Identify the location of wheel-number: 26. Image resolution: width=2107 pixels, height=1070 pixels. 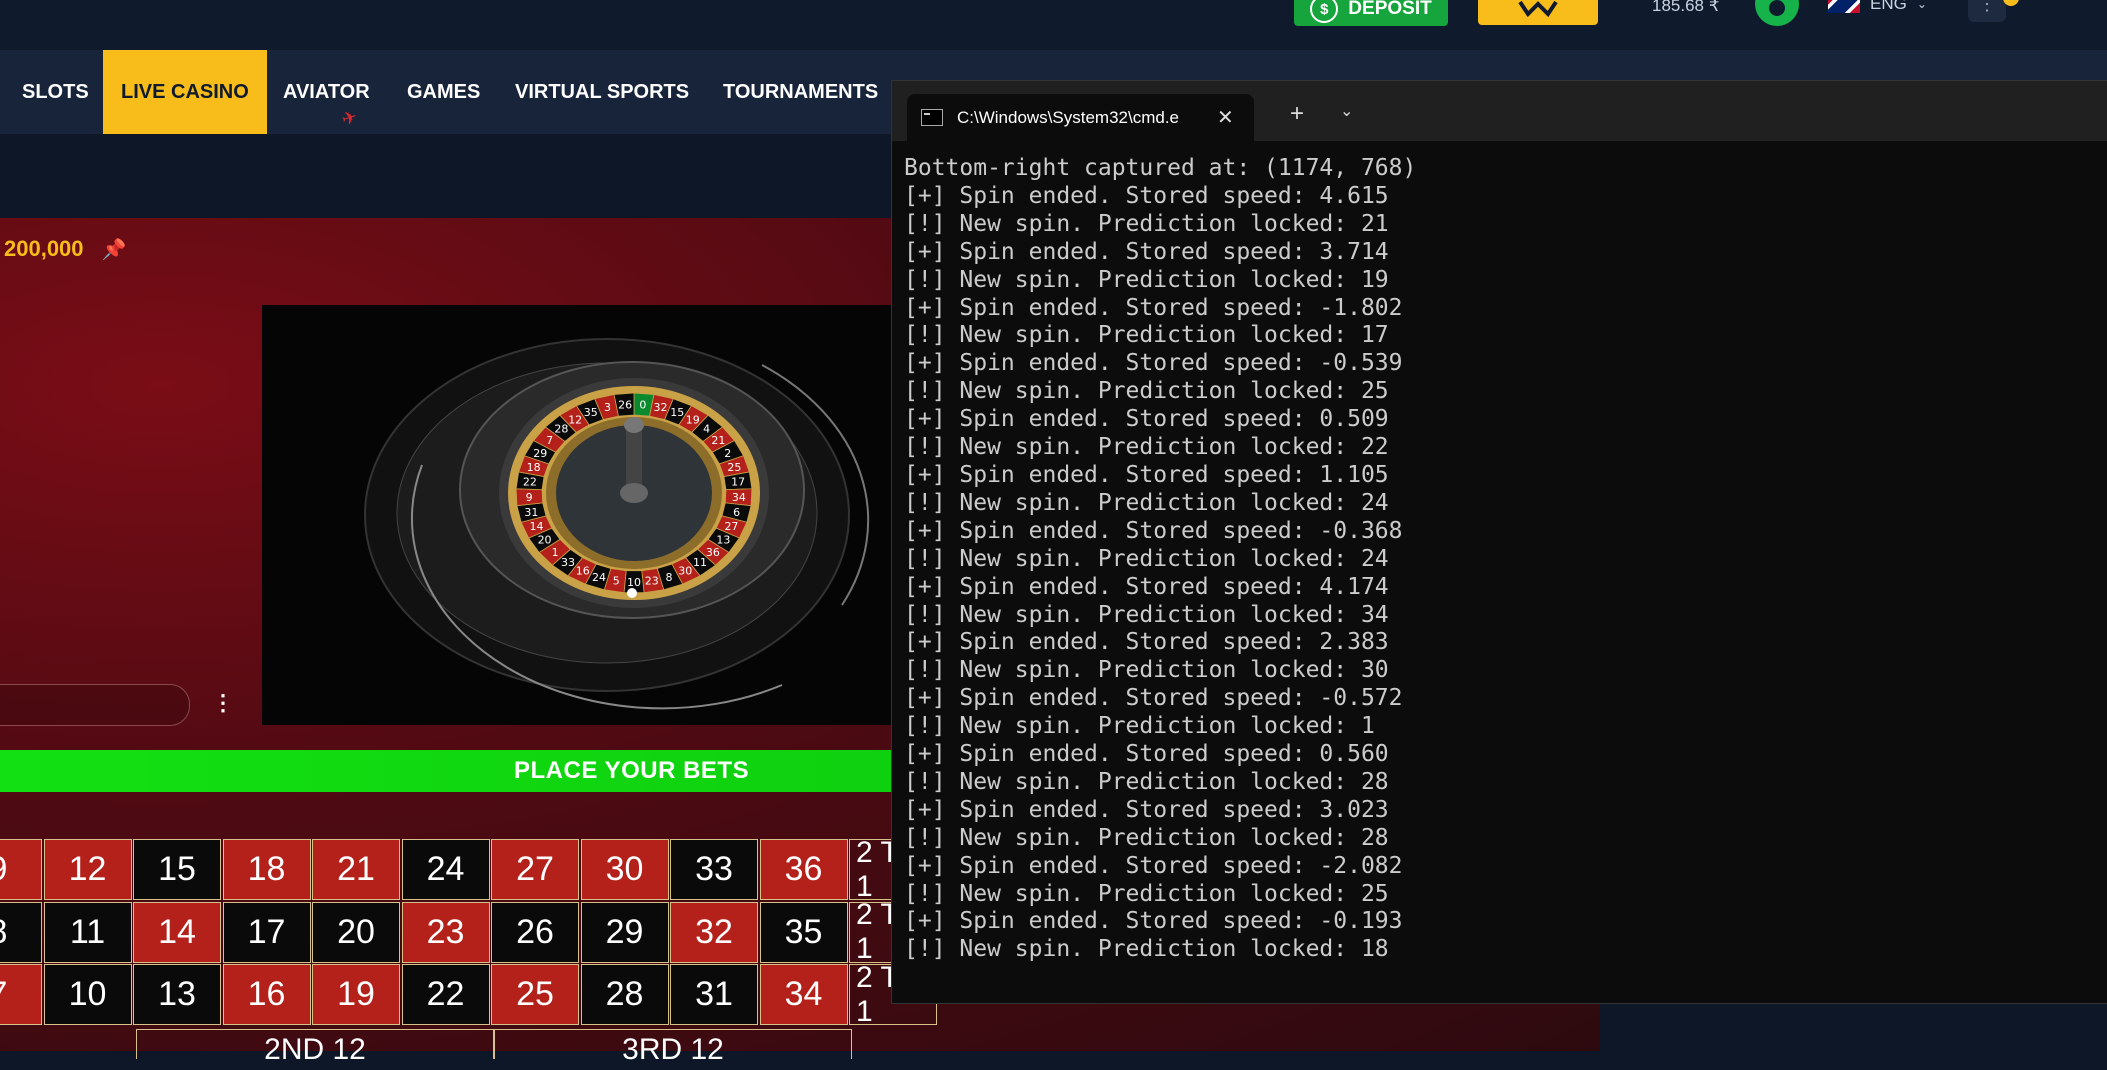
(625, 404).